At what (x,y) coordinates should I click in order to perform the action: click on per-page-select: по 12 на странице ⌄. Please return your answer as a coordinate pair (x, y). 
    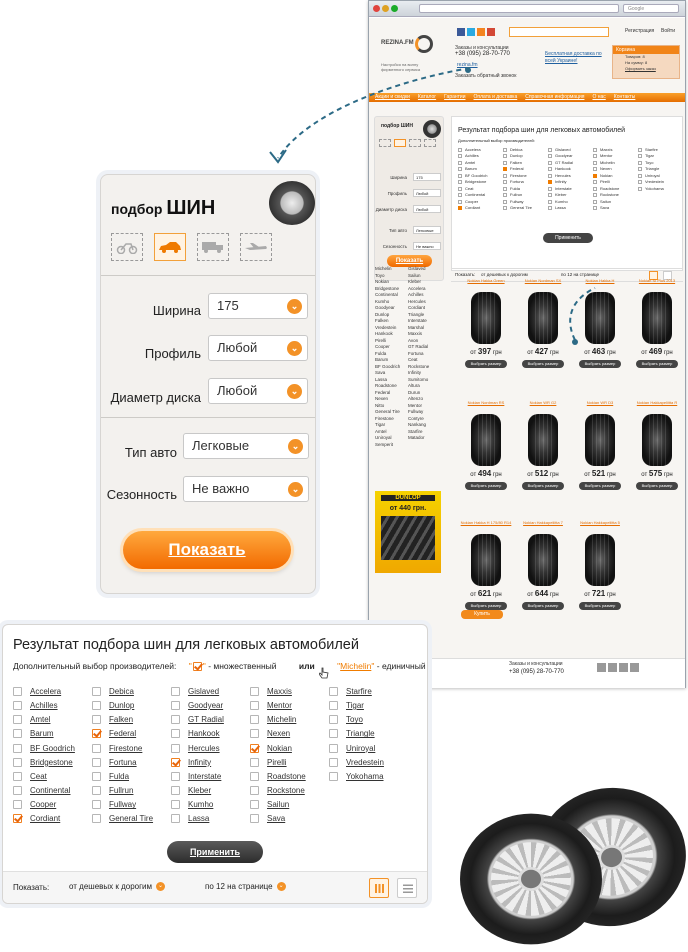
    Looking at the image, I should click on (245, 887).